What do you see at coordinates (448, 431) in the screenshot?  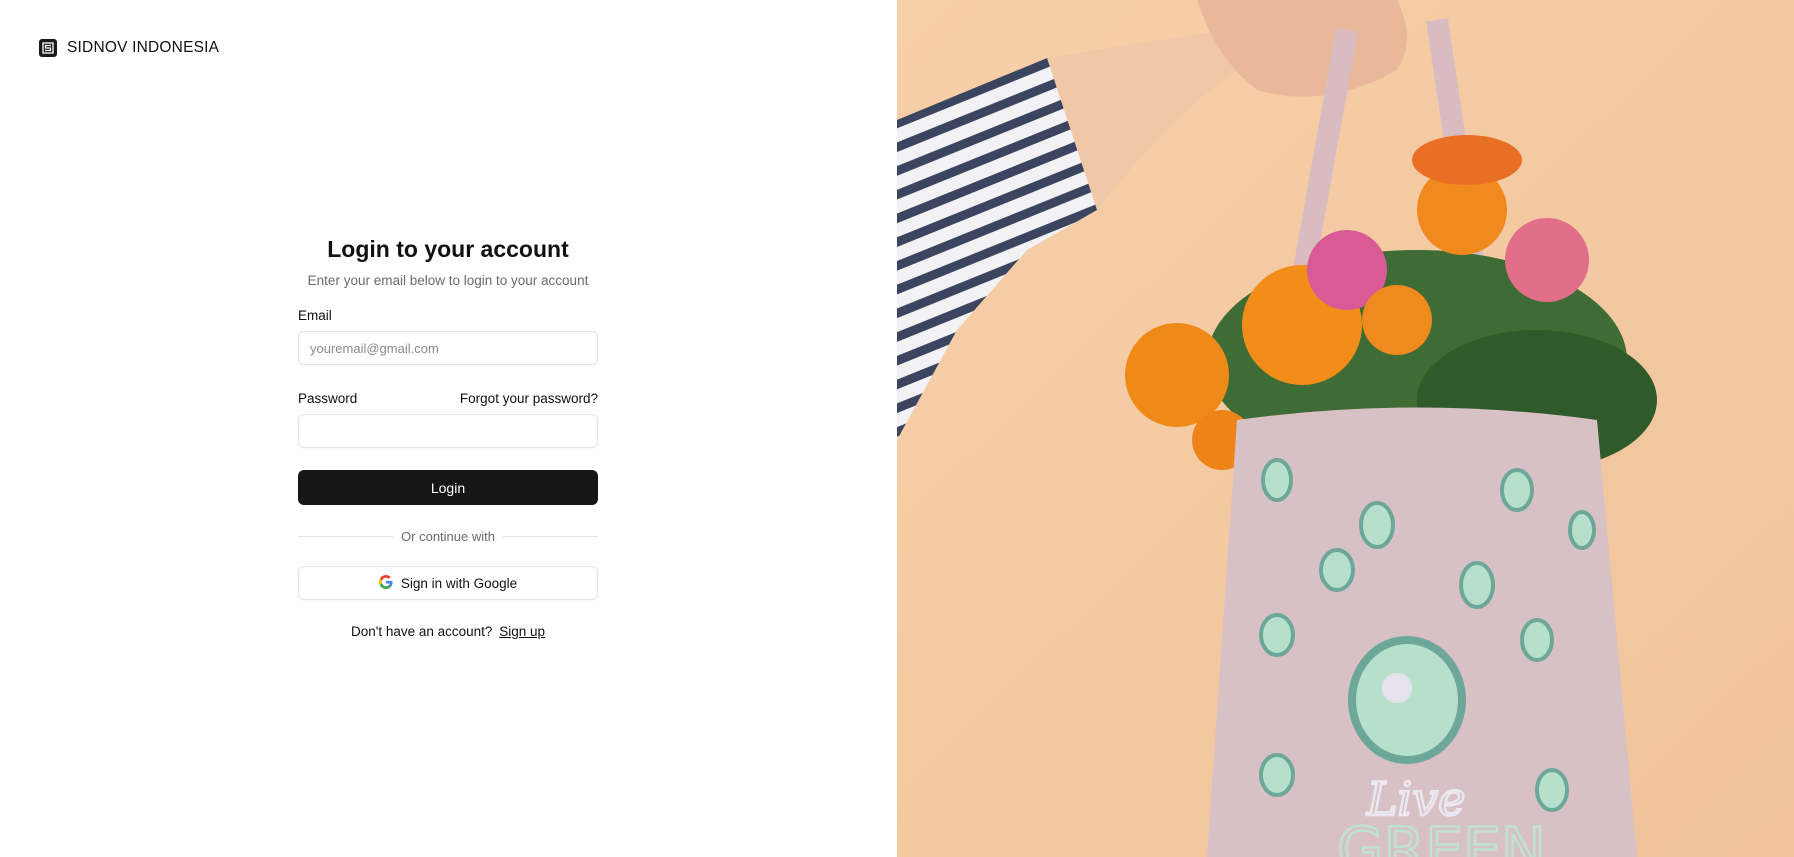 I see `password-field` at bounding box center [448, 431].